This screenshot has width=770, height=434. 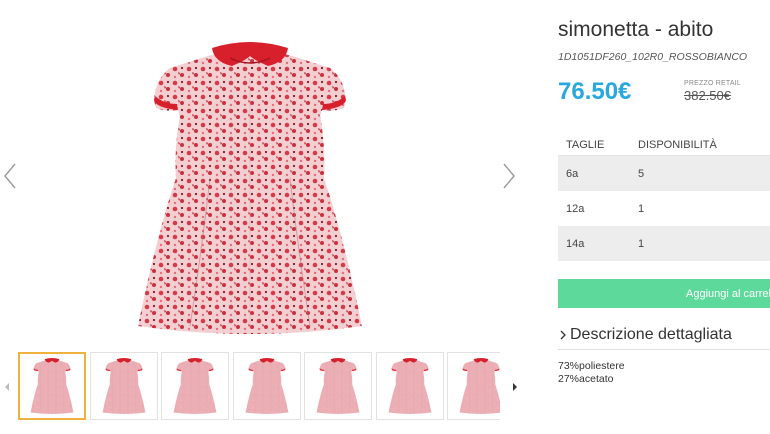 I want to click on product-title: simonetta - abito, so click(x=636, y=29).